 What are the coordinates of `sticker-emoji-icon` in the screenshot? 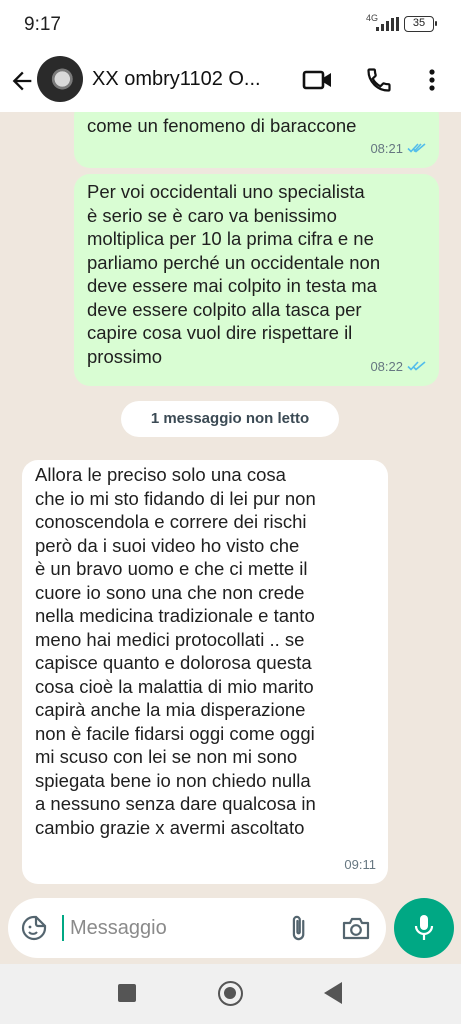 It's located at (34, 928).